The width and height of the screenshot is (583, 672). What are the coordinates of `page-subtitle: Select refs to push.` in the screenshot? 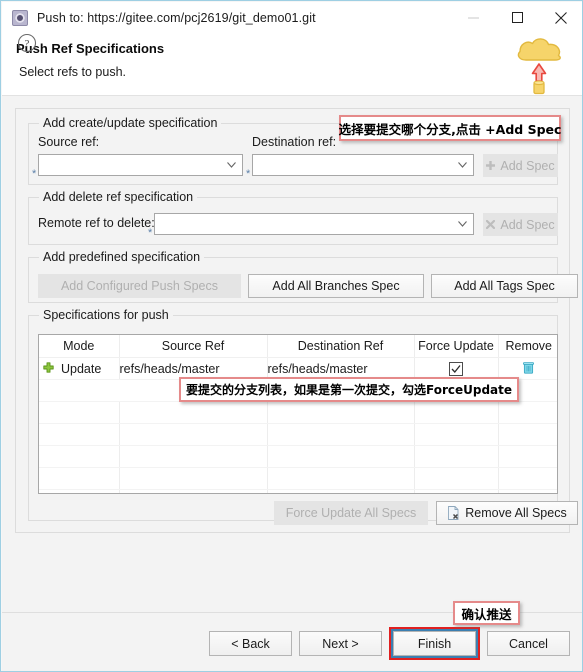 It's located at (73, 72).